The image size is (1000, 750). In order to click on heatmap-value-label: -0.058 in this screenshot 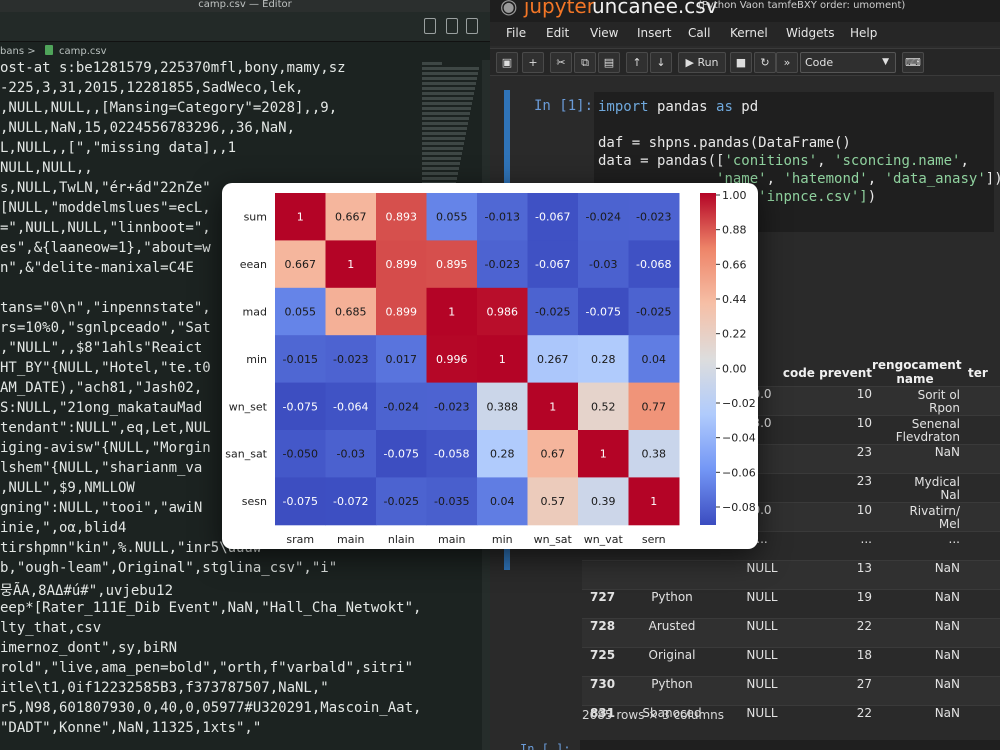, I will do `click(451, 454)`.